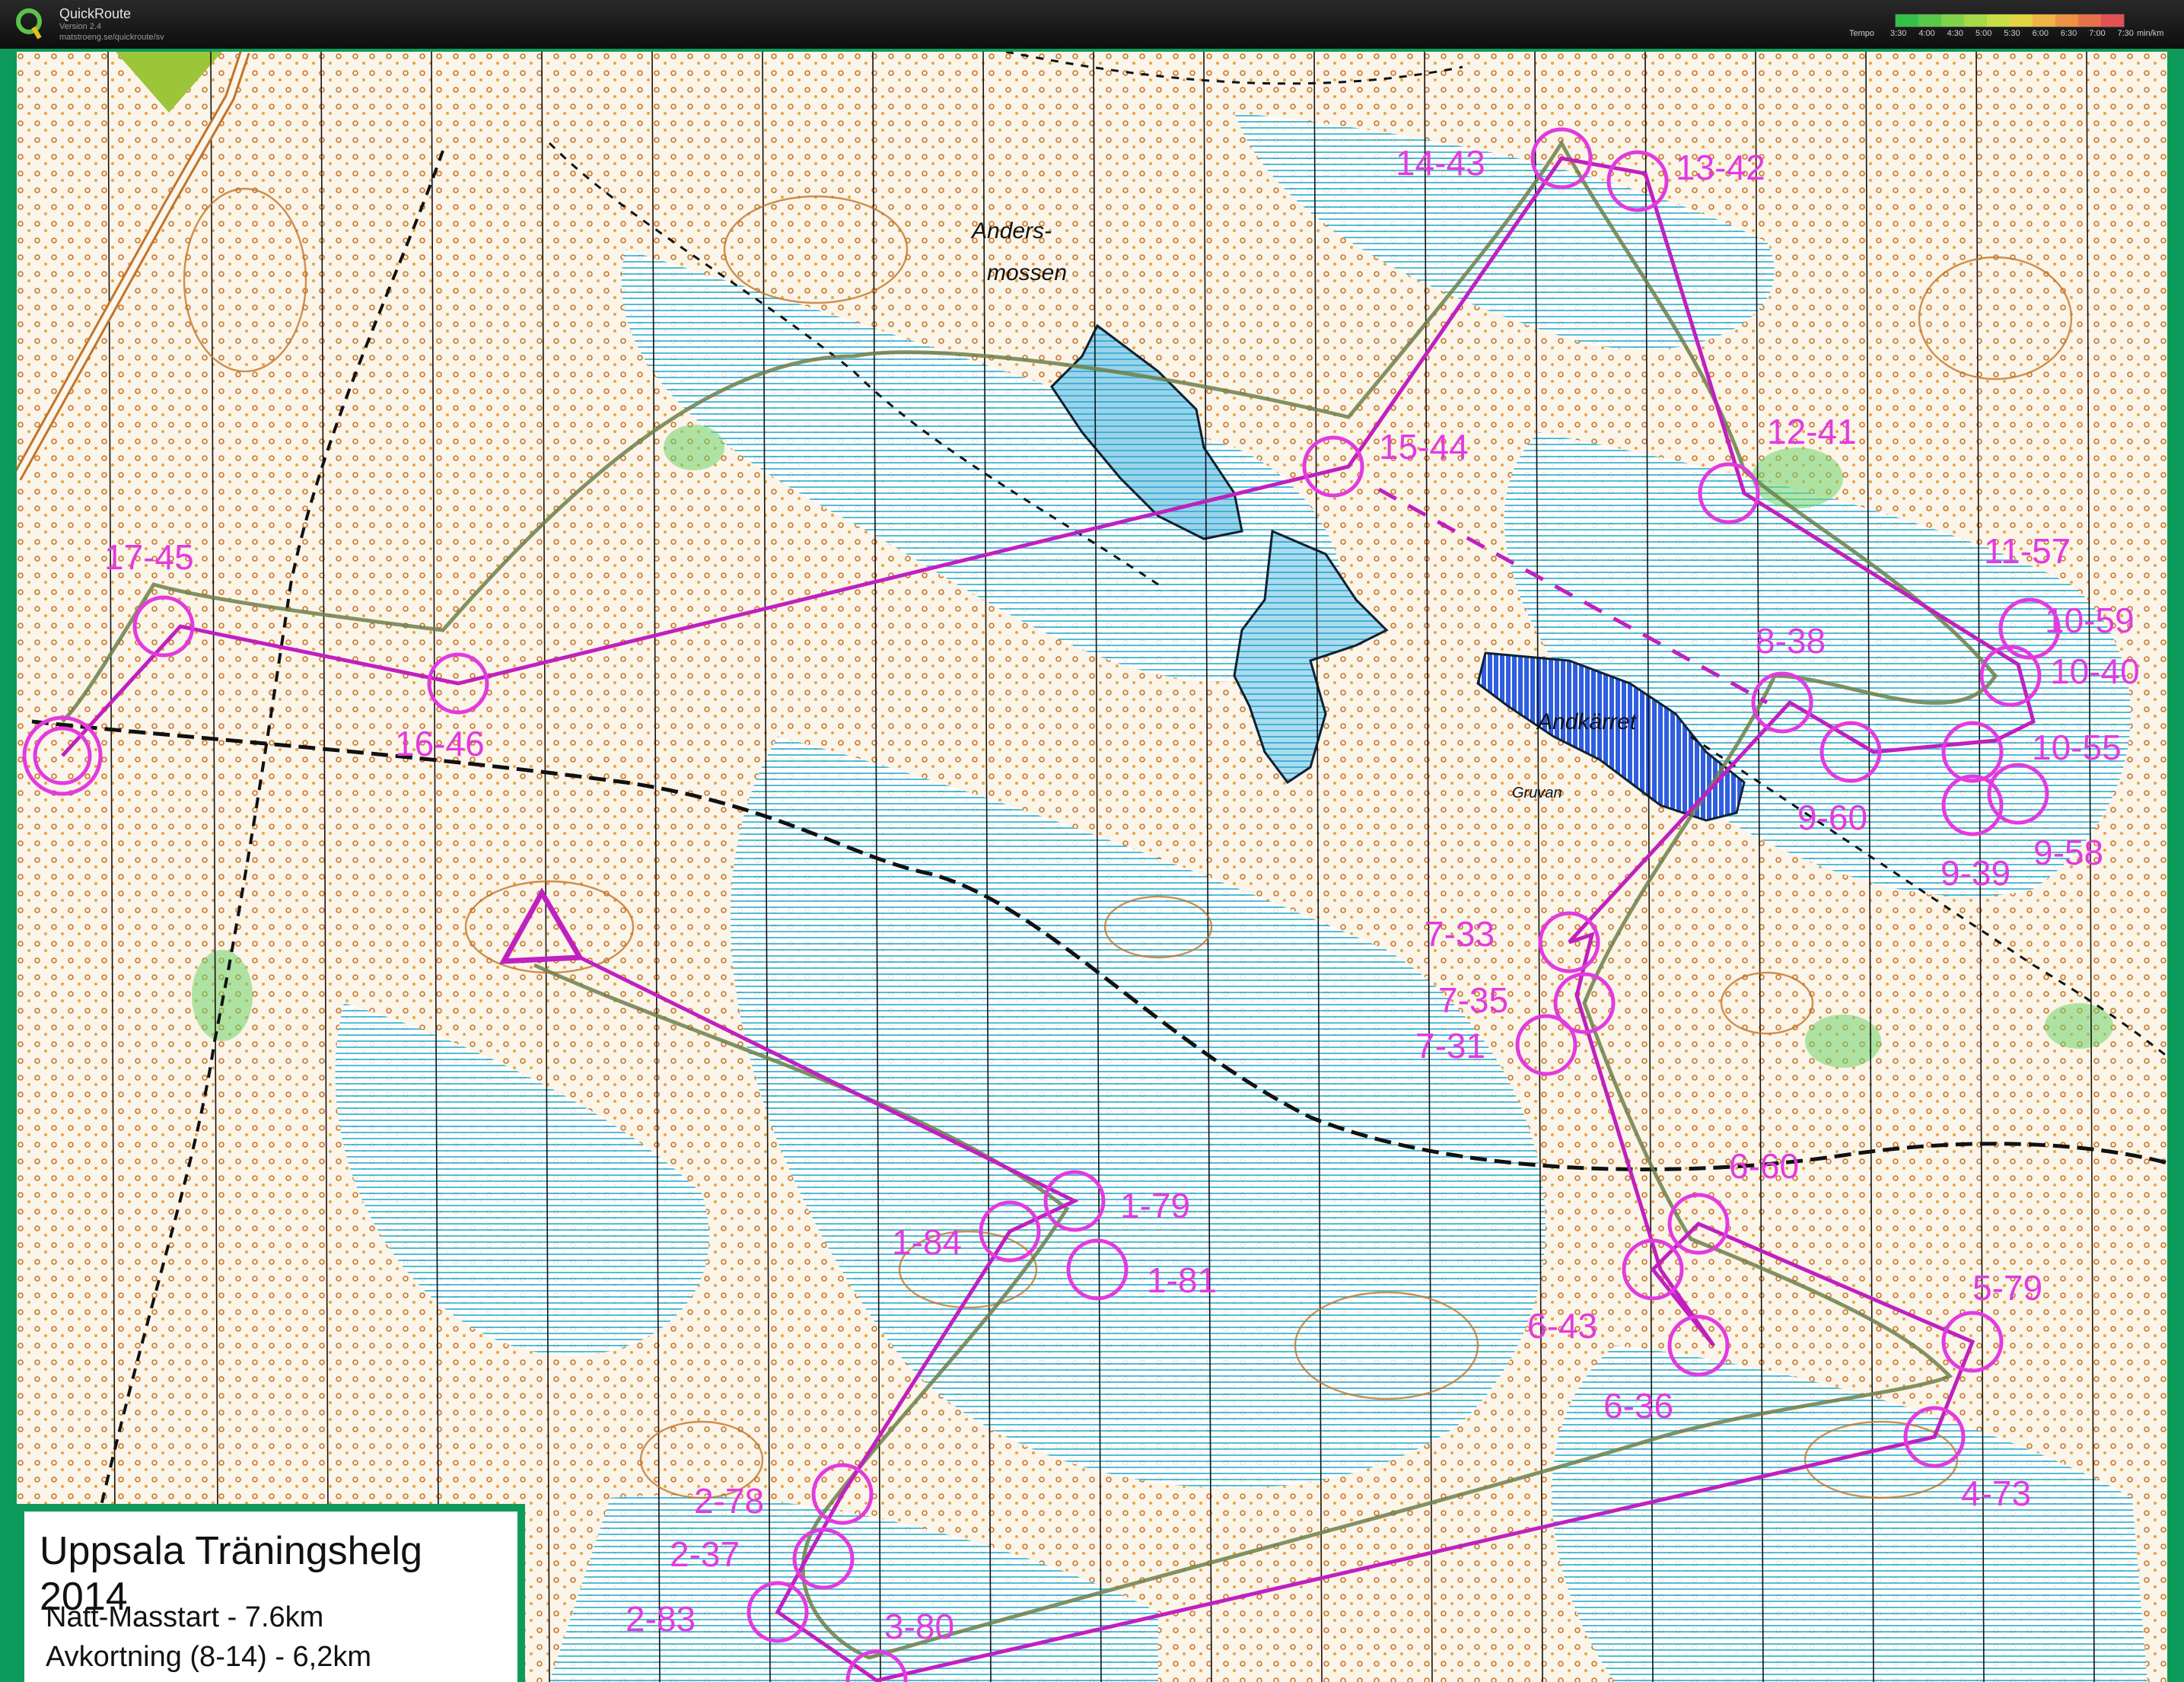 Image resolution: width=2184 pixels, height=1682 pixels. What do you see at coordinates (705, 1554) in the screenshot?
I see `control-label: 2-37` at bounding box center [705, 1554].